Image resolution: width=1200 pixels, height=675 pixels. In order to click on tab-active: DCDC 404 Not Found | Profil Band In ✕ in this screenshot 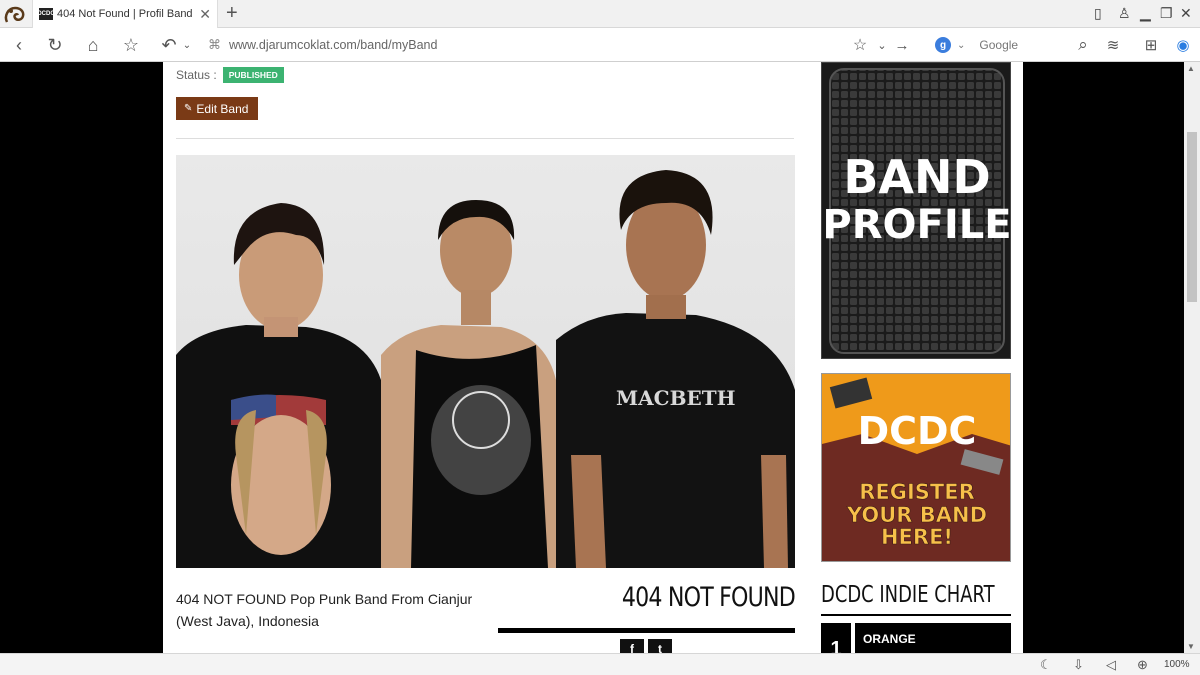, I will do `click(125, 14)`.